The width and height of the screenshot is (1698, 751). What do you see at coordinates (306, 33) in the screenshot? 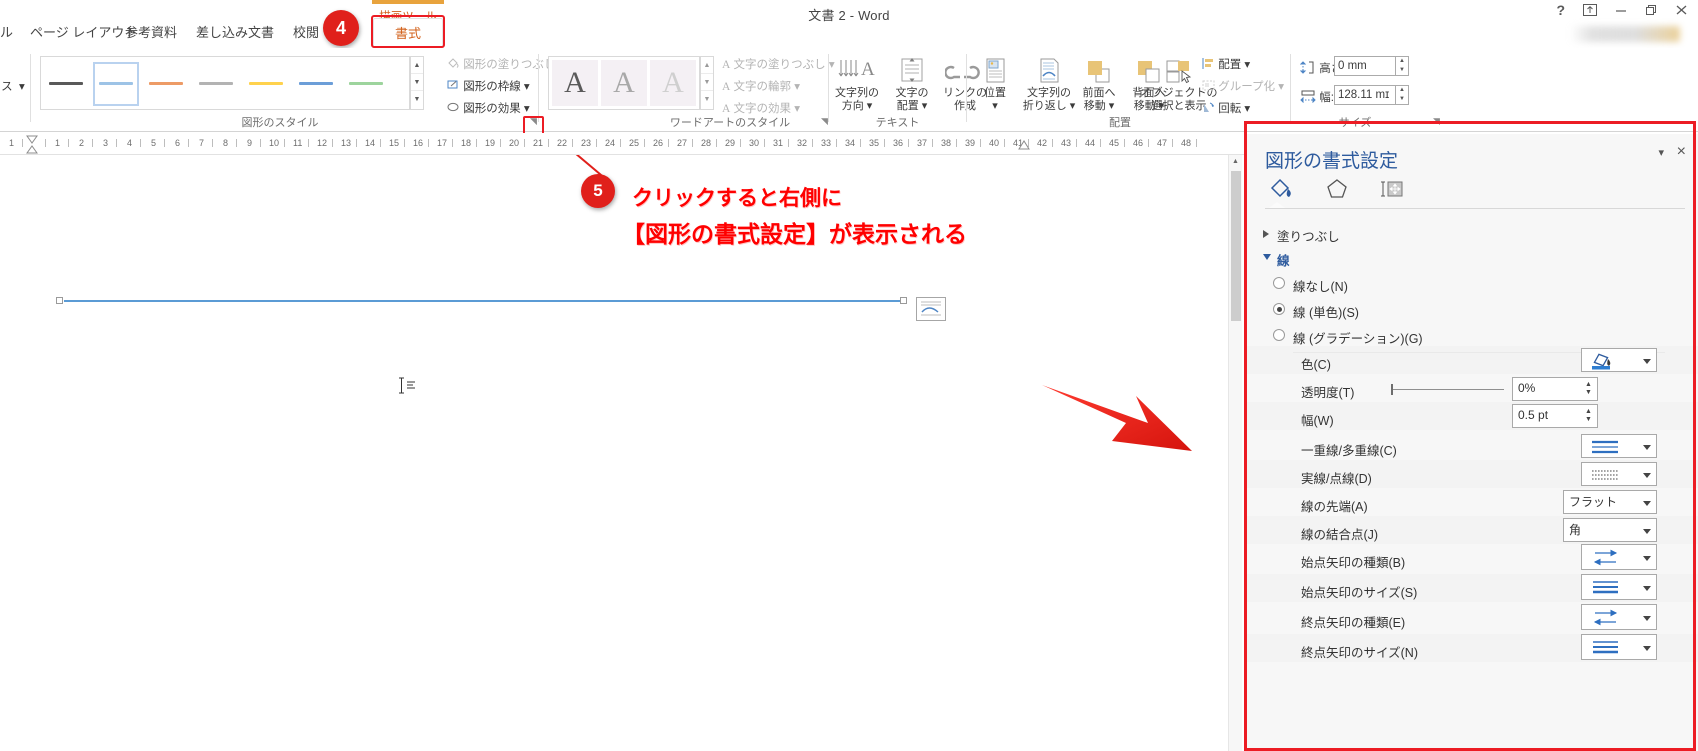
I see `tab-review: 校閲` at bounding box center [306, 33].